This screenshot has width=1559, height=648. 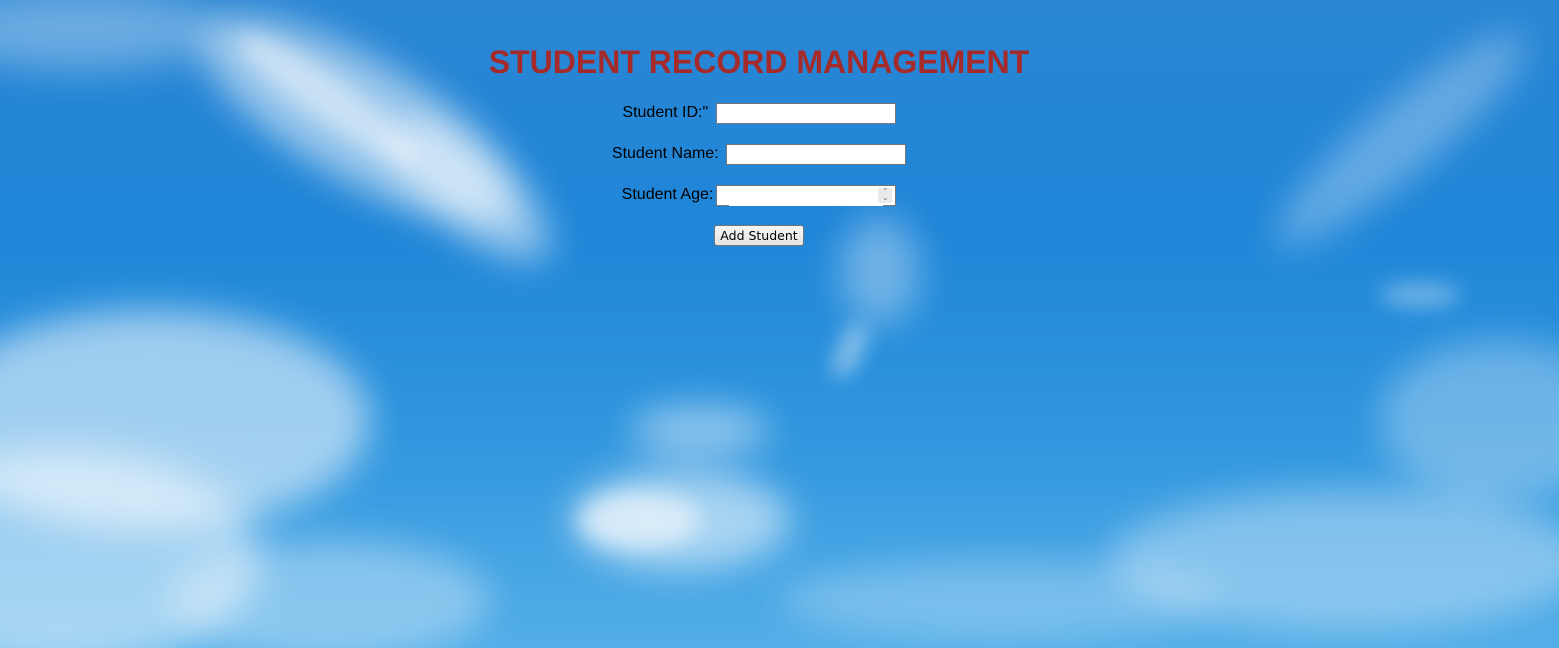 I want to click on student-id-label: Student ID:", so click(x=665, y=112).